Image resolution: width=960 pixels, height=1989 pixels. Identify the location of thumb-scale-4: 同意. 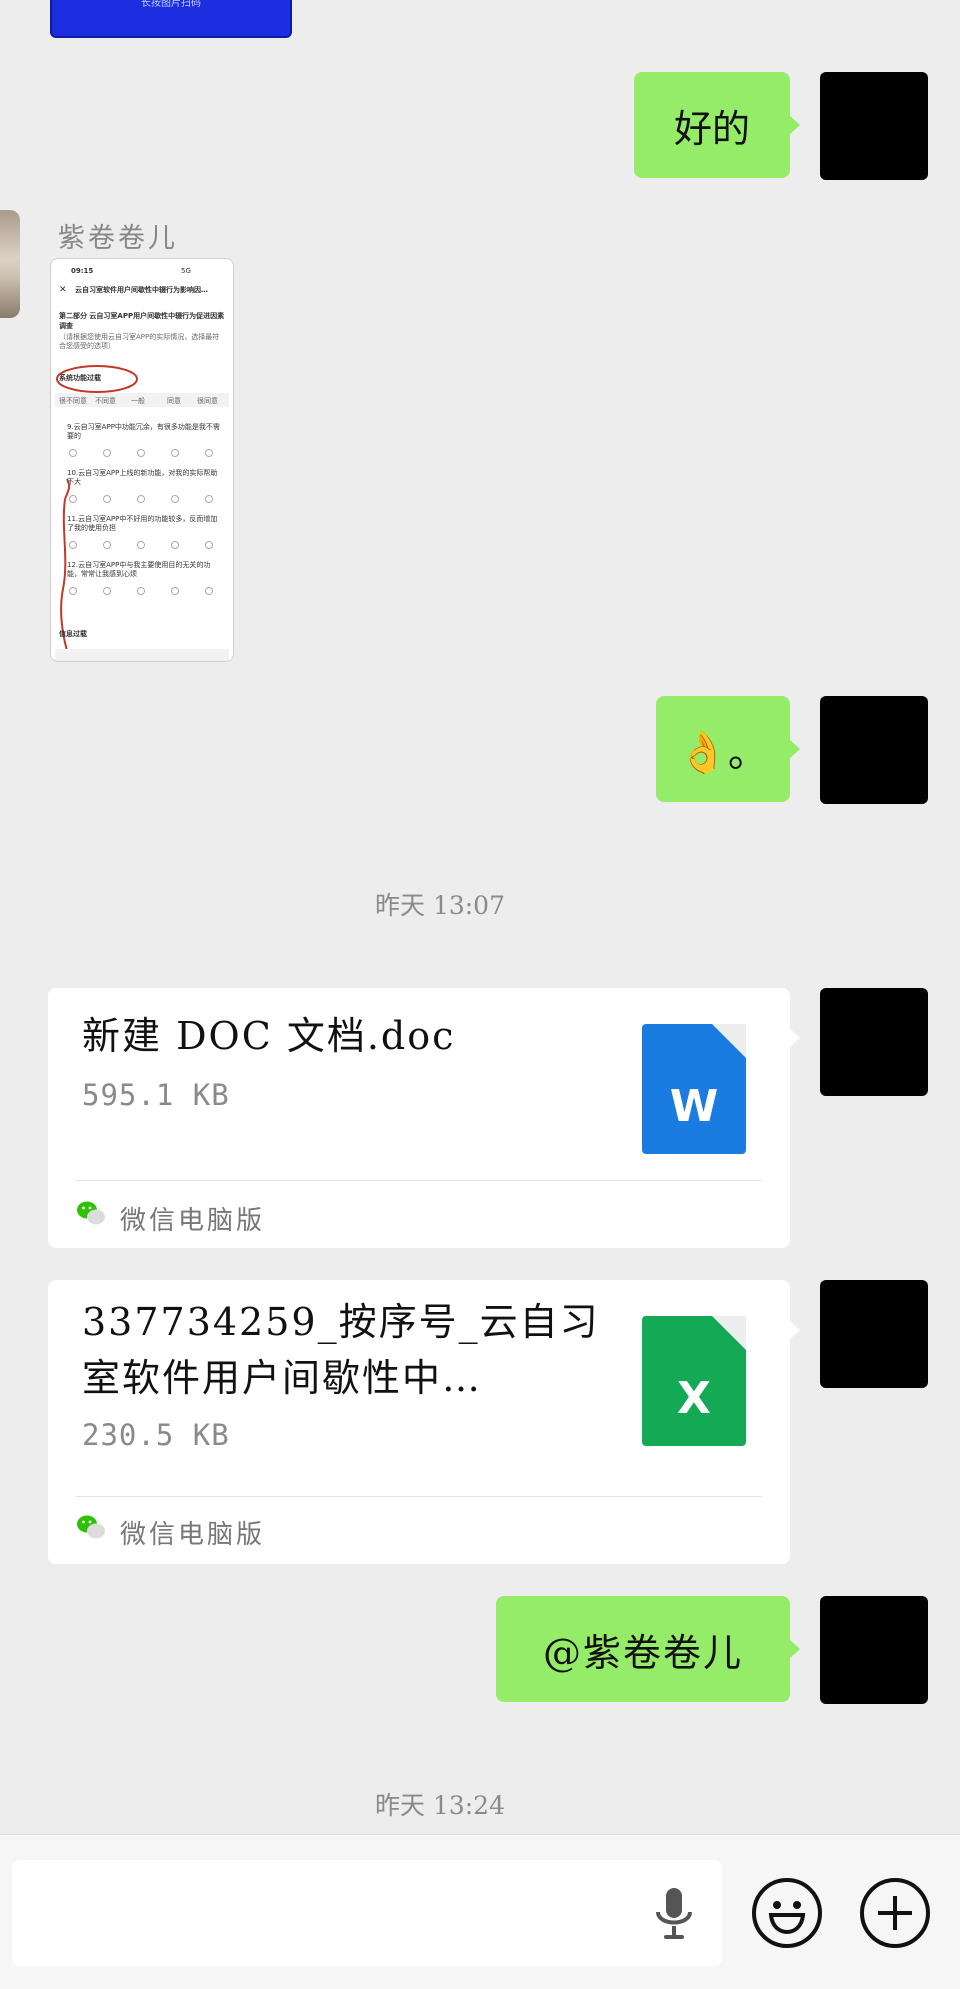
(174, 401).